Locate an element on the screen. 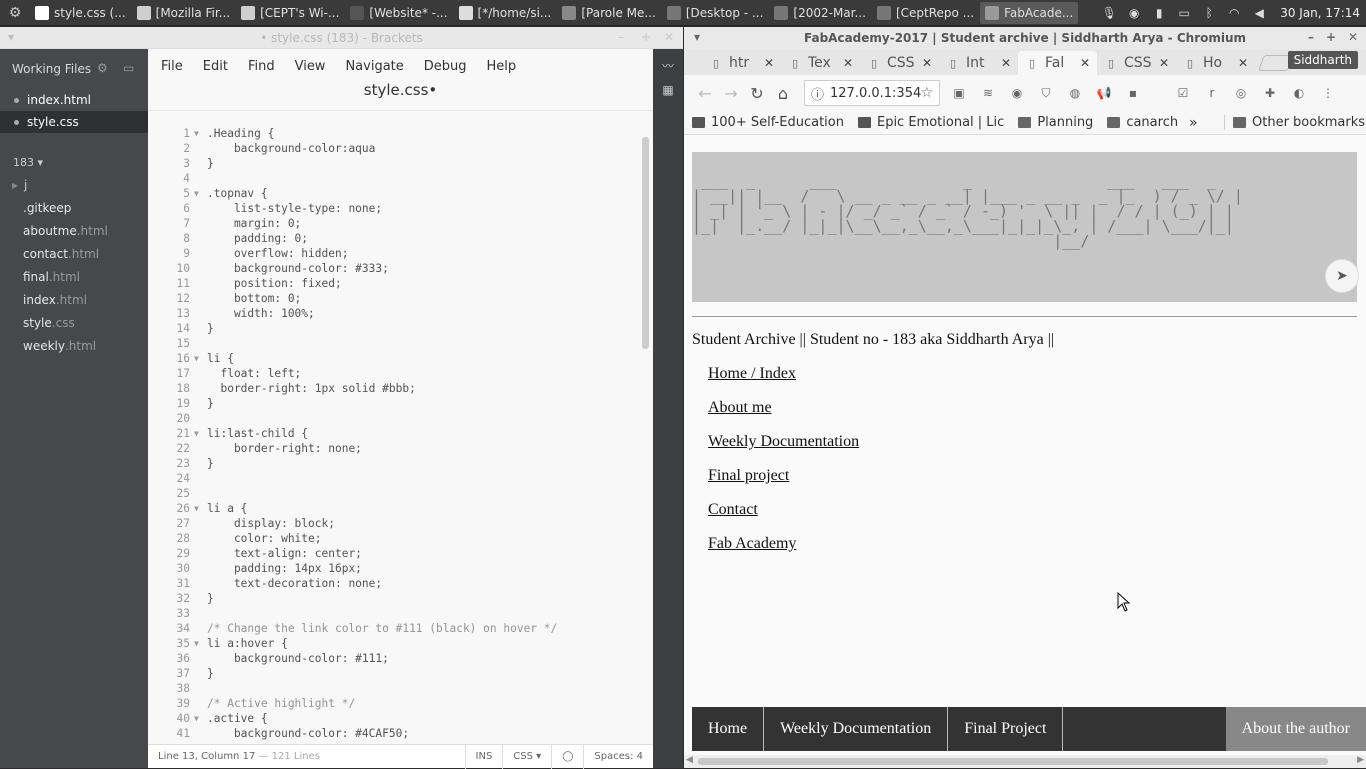  extension-icon: r is located at coordinates (1212, 93).